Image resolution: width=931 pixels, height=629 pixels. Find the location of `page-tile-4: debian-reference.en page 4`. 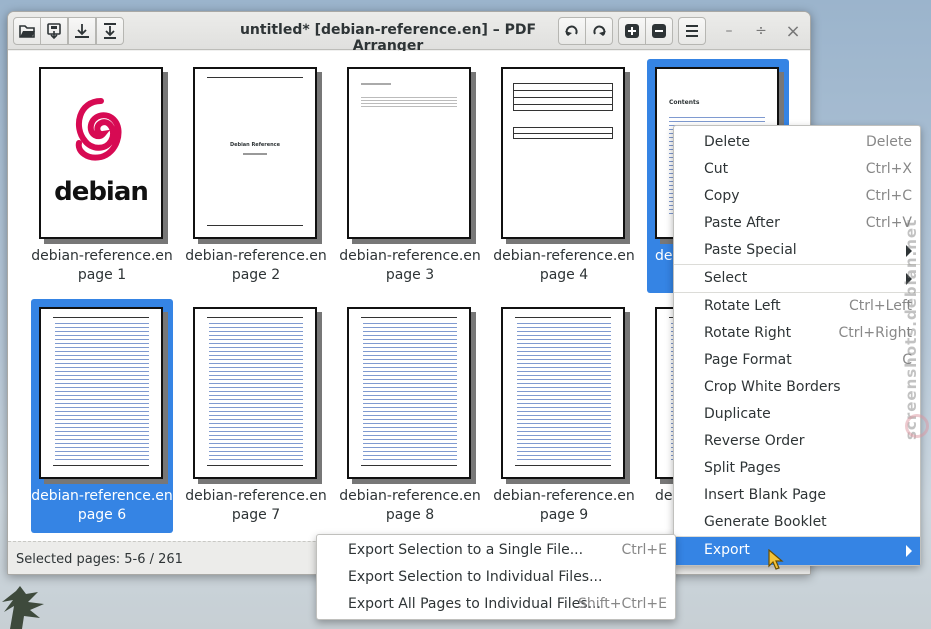

page-tile-4: debian-reference.en page 4 is located at coordinates (564, 176).